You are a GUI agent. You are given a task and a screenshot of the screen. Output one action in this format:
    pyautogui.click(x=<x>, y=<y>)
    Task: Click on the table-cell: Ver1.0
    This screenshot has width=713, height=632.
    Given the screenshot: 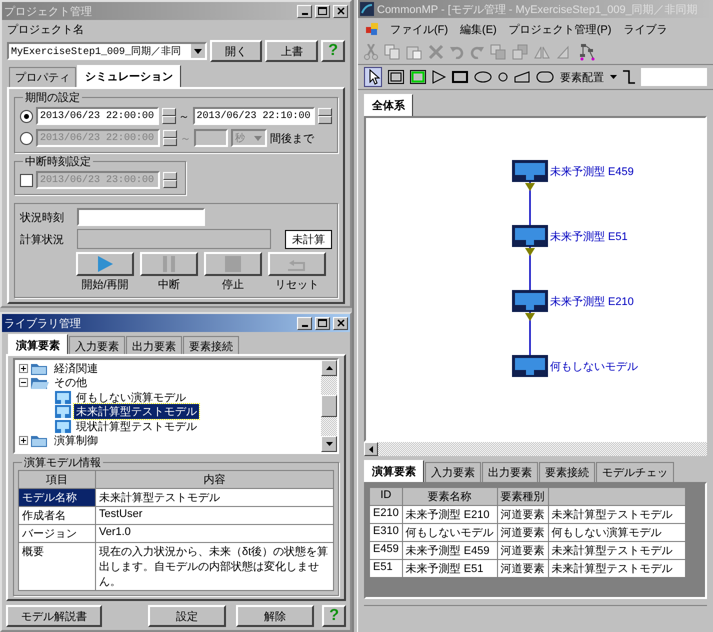 What is the action you would take?
    pyautogui.click(x=215, y=533)
    